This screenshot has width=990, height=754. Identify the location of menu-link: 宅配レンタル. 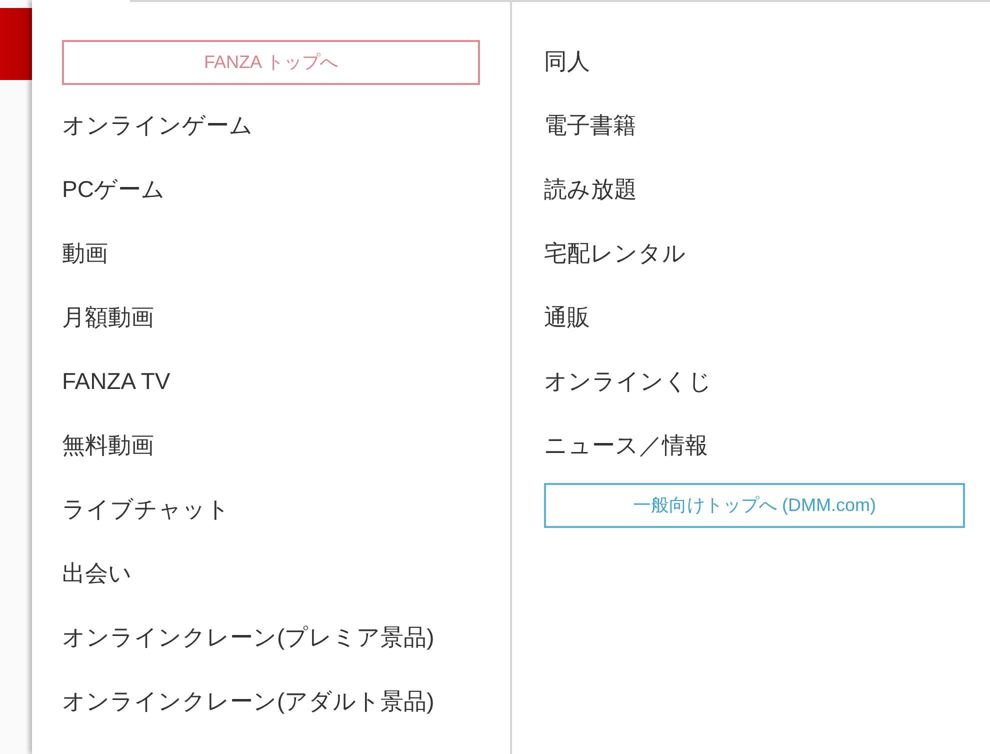
(615, 254).